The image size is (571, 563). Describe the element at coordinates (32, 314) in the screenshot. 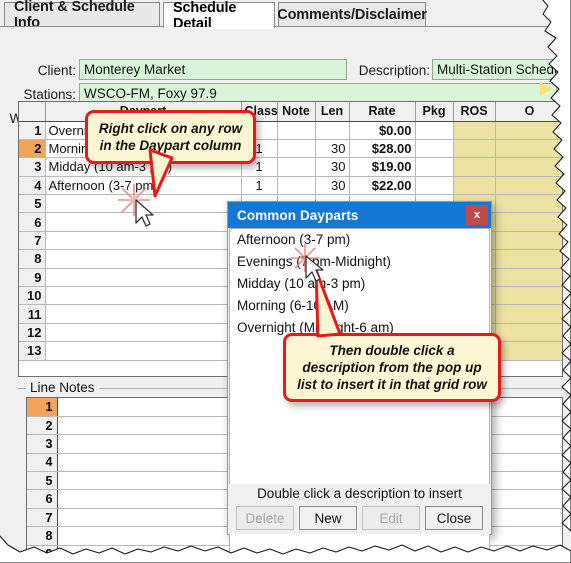

I see `row-number: 11` at that location.